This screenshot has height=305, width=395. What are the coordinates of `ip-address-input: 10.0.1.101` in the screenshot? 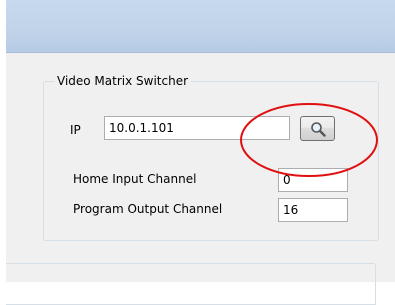 It's located at (197, 128).